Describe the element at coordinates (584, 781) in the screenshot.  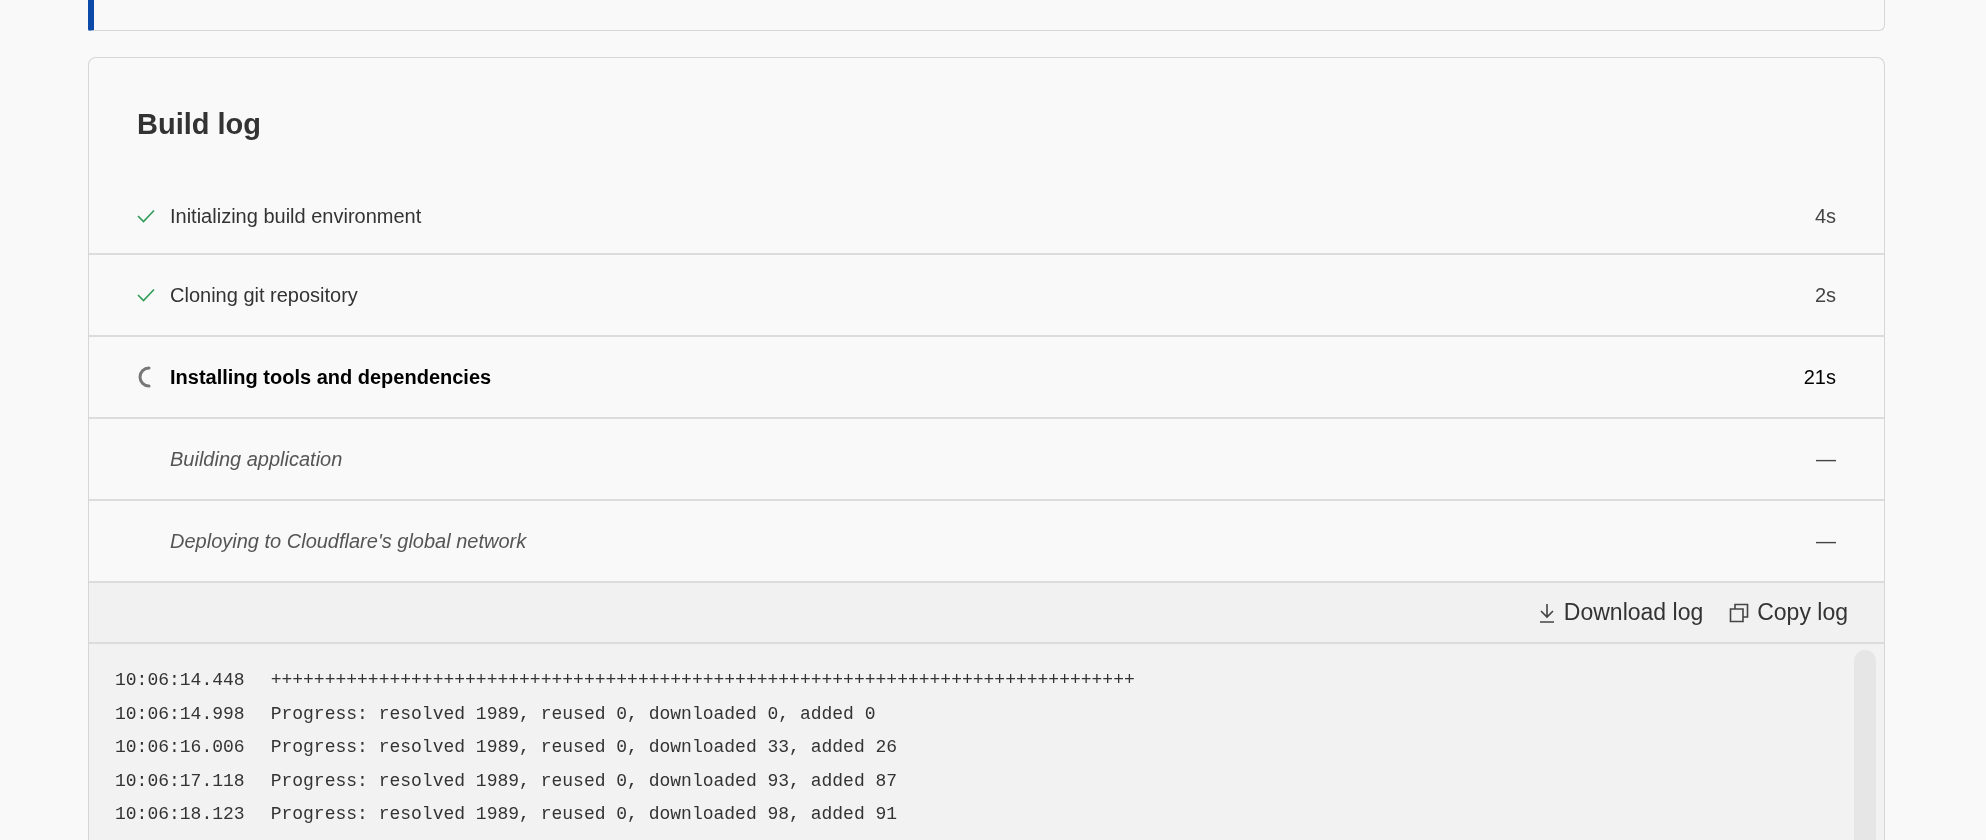
I see `log-message: Progress: resolved 1989, reused 0, downloaded 93, added 87` at that location.